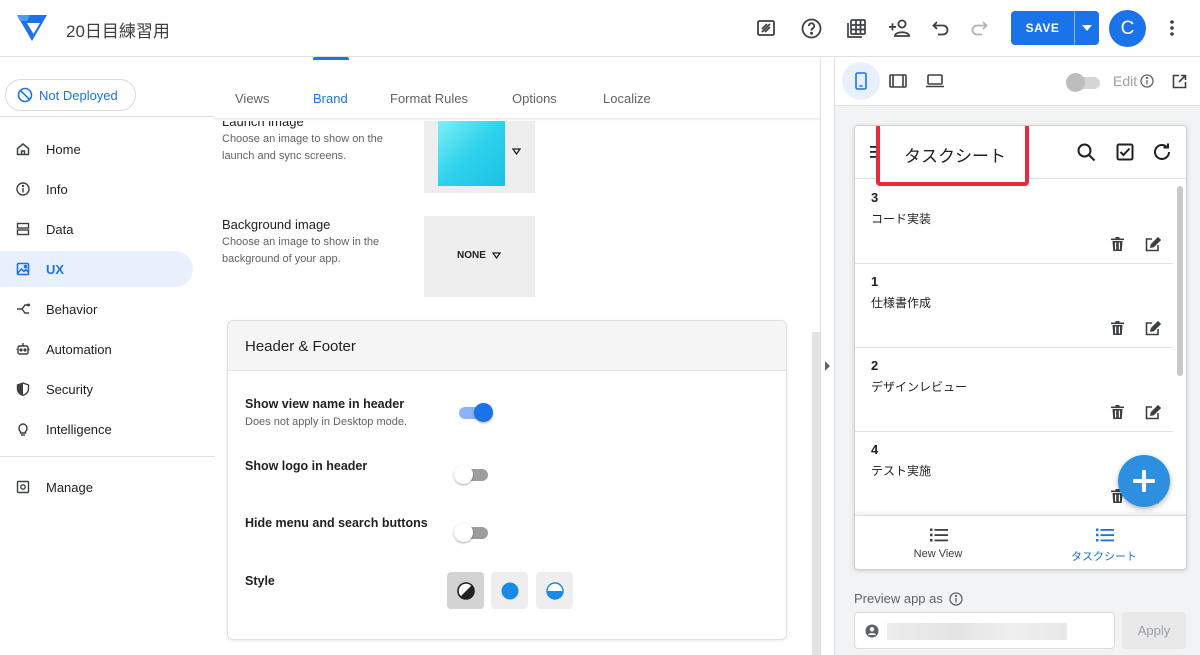  Describe the element at coordinates (816, 493) in the screenshot. I see `content-scrollbar` at that location.